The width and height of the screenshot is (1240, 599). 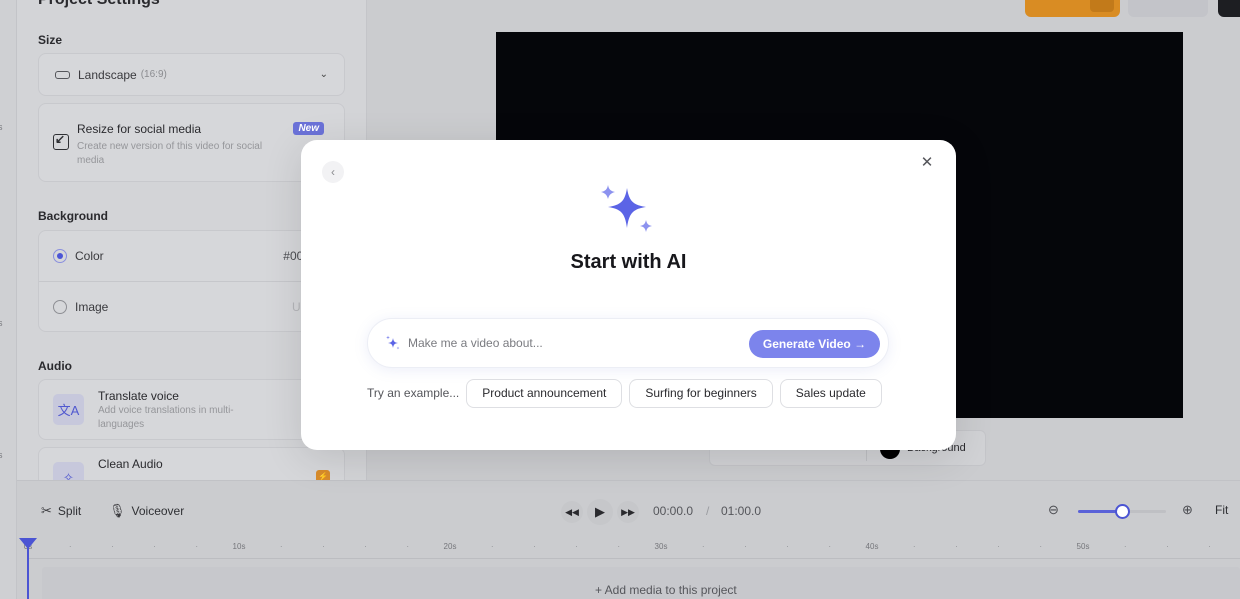 What do you see at coordinates (60, 256) in the screenshot?
I see `radio-selected` at bounding box center [60, 256].